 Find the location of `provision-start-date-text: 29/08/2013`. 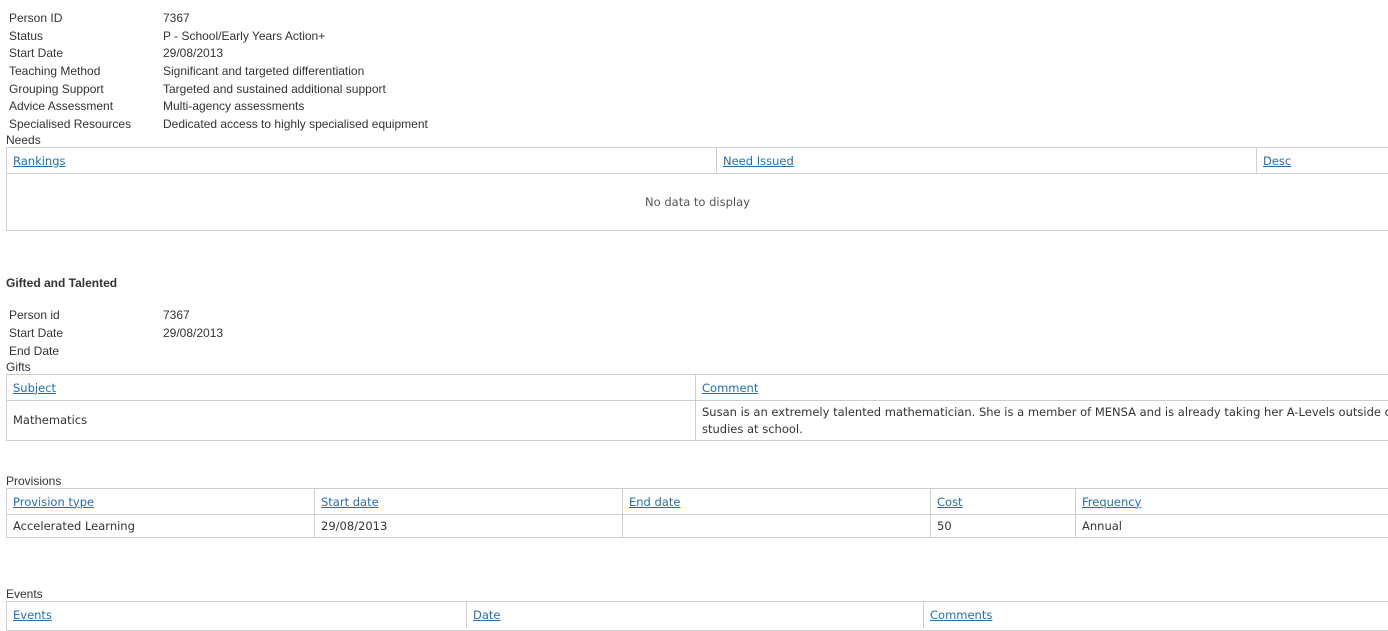

provision-start-date-text: 29/08/2013 is located at coordinates (354, 525).